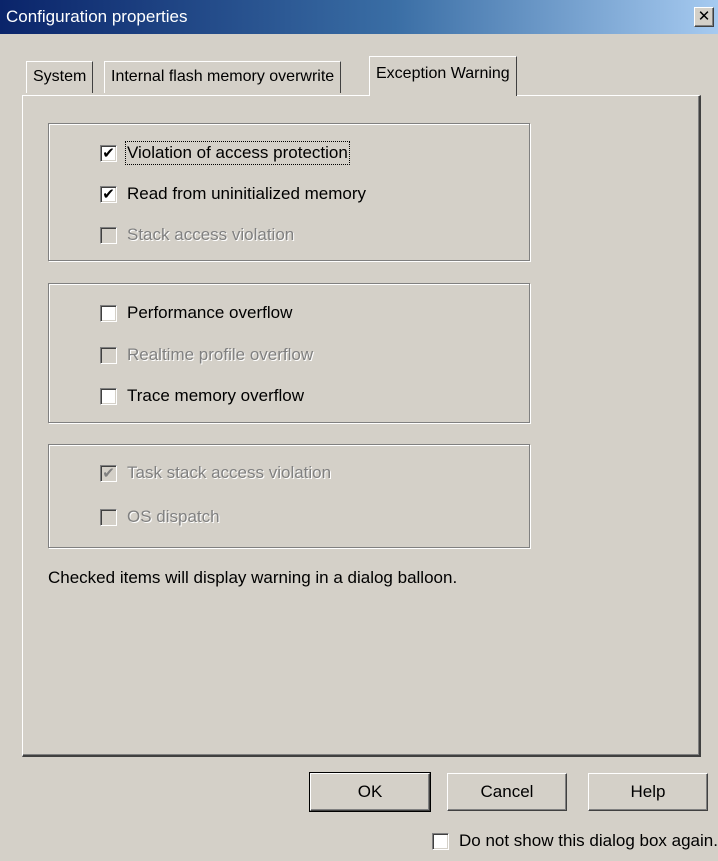 The height and width of the screenshot is (861, 718). I want to click on checkbox-label: Read from uninitialized memory, so click(247, 193).